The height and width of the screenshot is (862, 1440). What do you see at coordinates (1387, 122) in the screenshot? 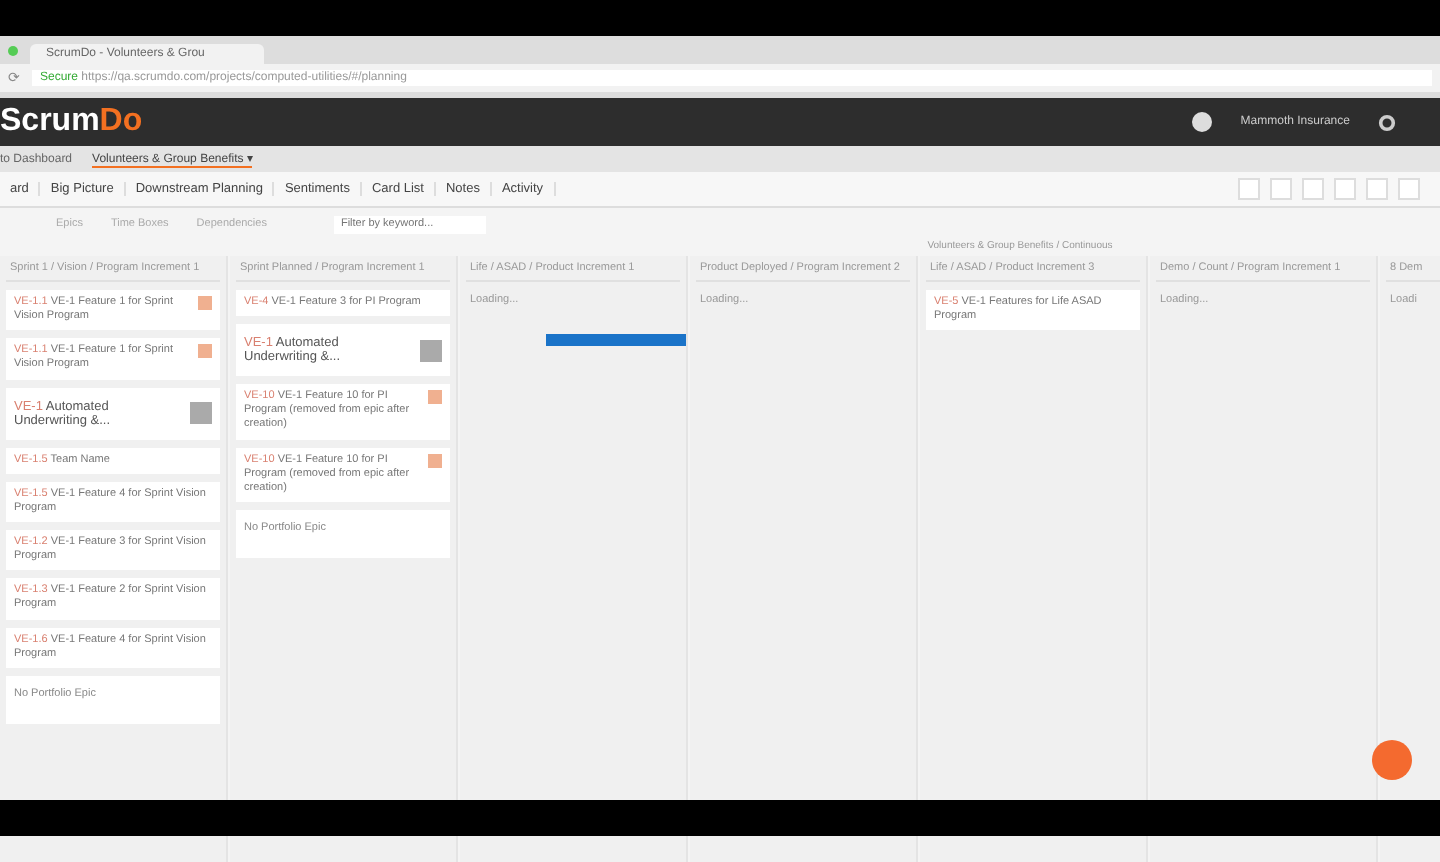
I see `settings-icon` at bounding box center [1387, 122].